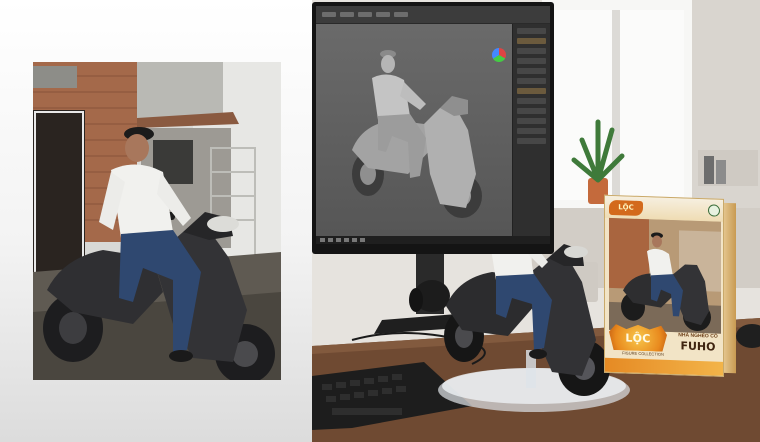 This screenshot has width=760, height=442. What do you see at coordinates (417, 134) in the screenshot?
I see `grey-sculpt-model` at bounding box center [417, 134].